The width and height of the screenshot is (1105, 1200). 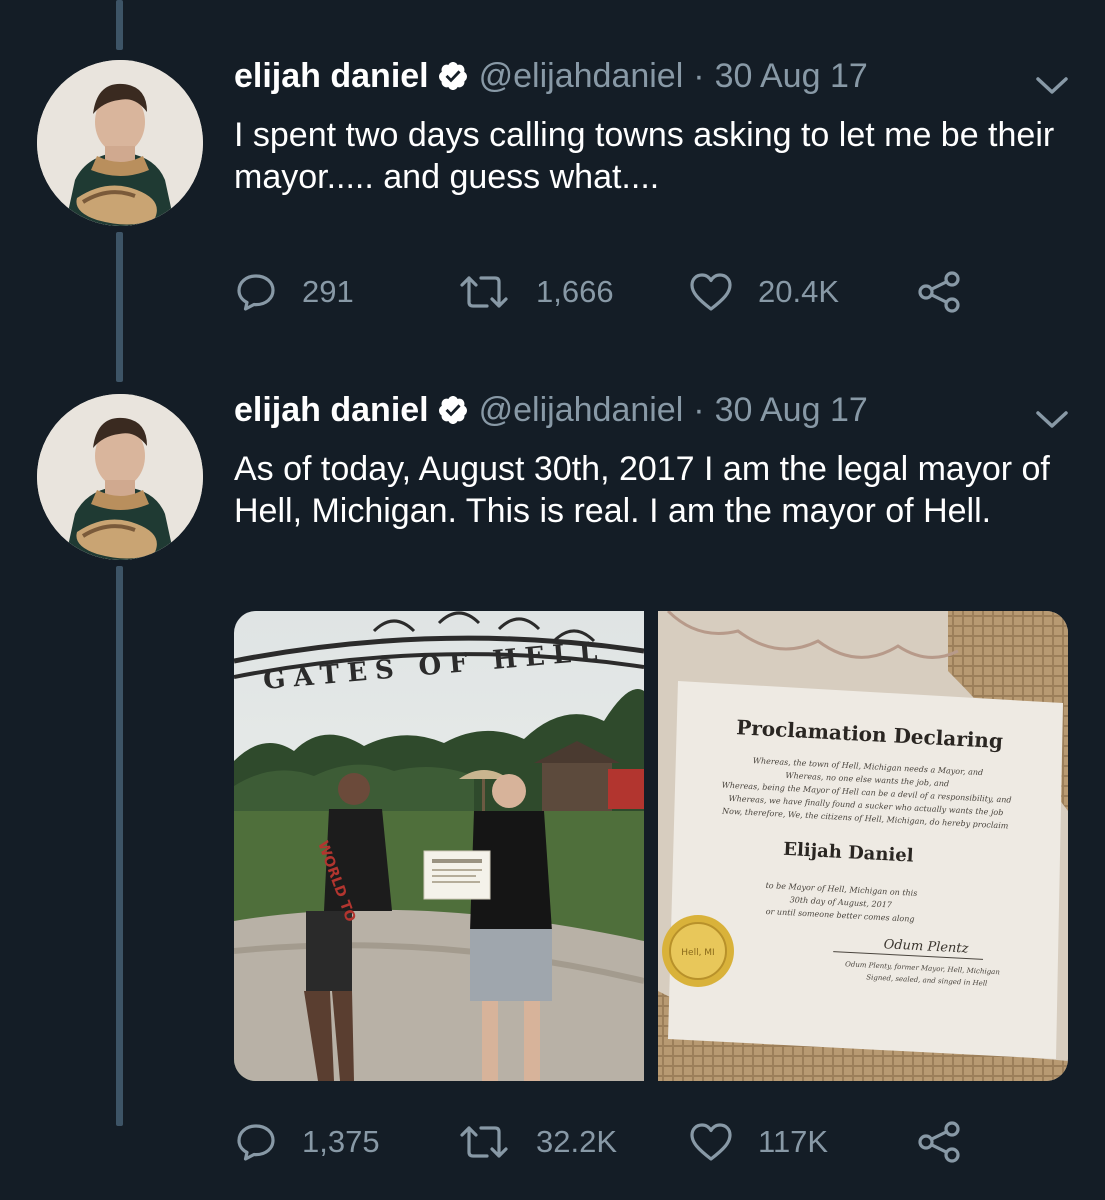 What do you see at coordinates (439, 846) in the screenshot?
I see `photo-gates-of-hell: GATES OF HELL WORLD TO` at bounding box center [439, 846].